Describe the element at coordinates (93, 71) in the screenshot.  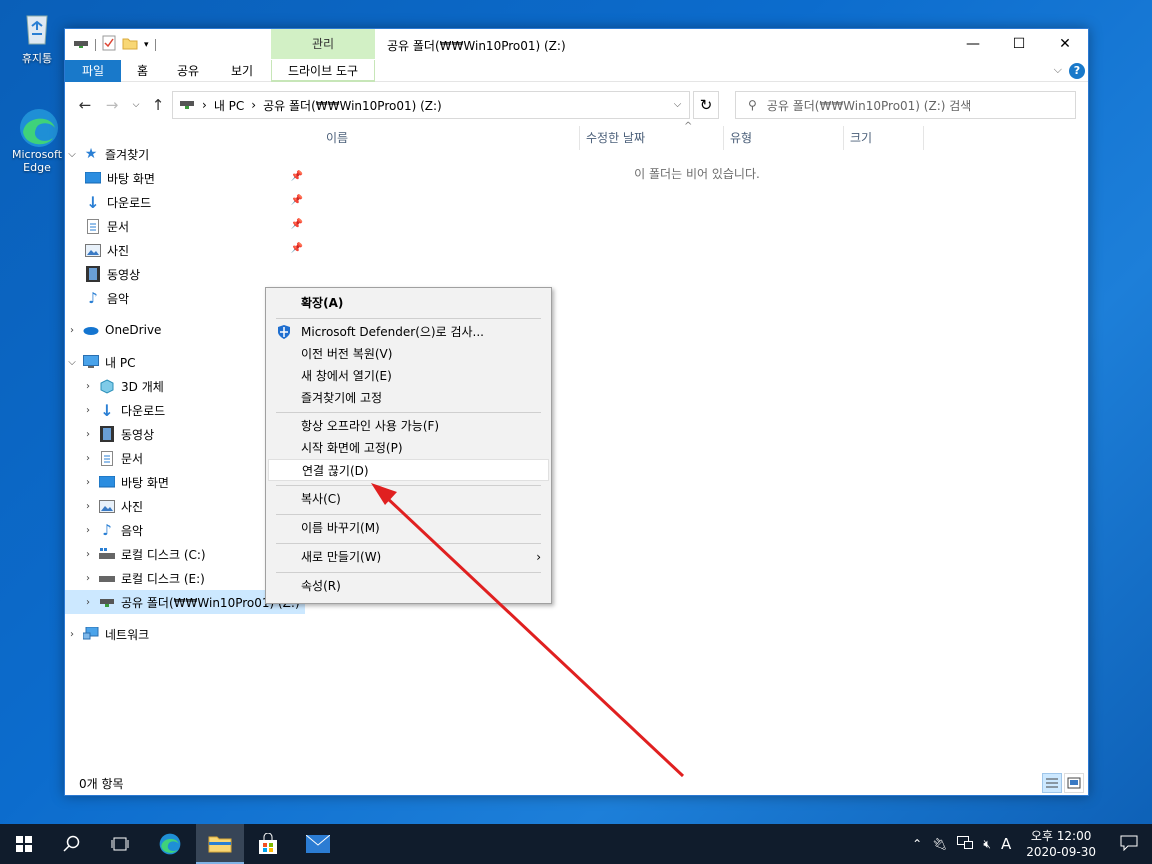
I see `tab-file: 파일` at that location.